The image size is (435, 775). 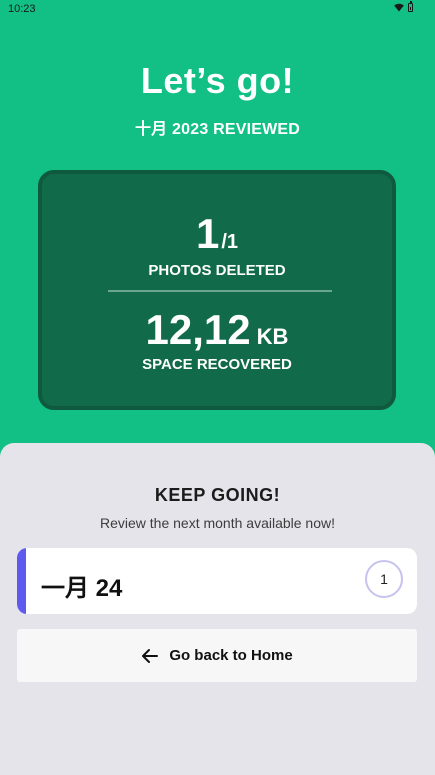 What do you see at coordinates (272, 336) in the screenshot?
I see `space-recovered-unit: KB` at bounding box center [272, 336].